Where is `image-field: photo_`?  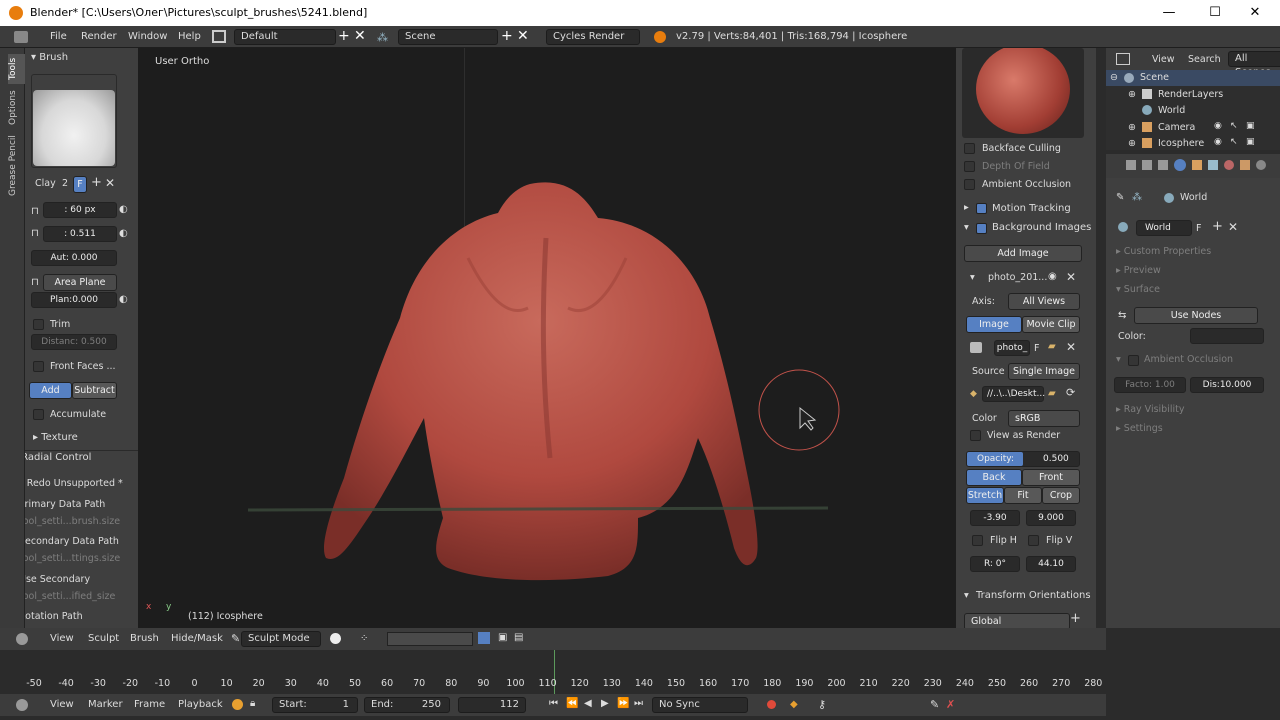 image-field: photo_ is located at coordinates (1012, 348).